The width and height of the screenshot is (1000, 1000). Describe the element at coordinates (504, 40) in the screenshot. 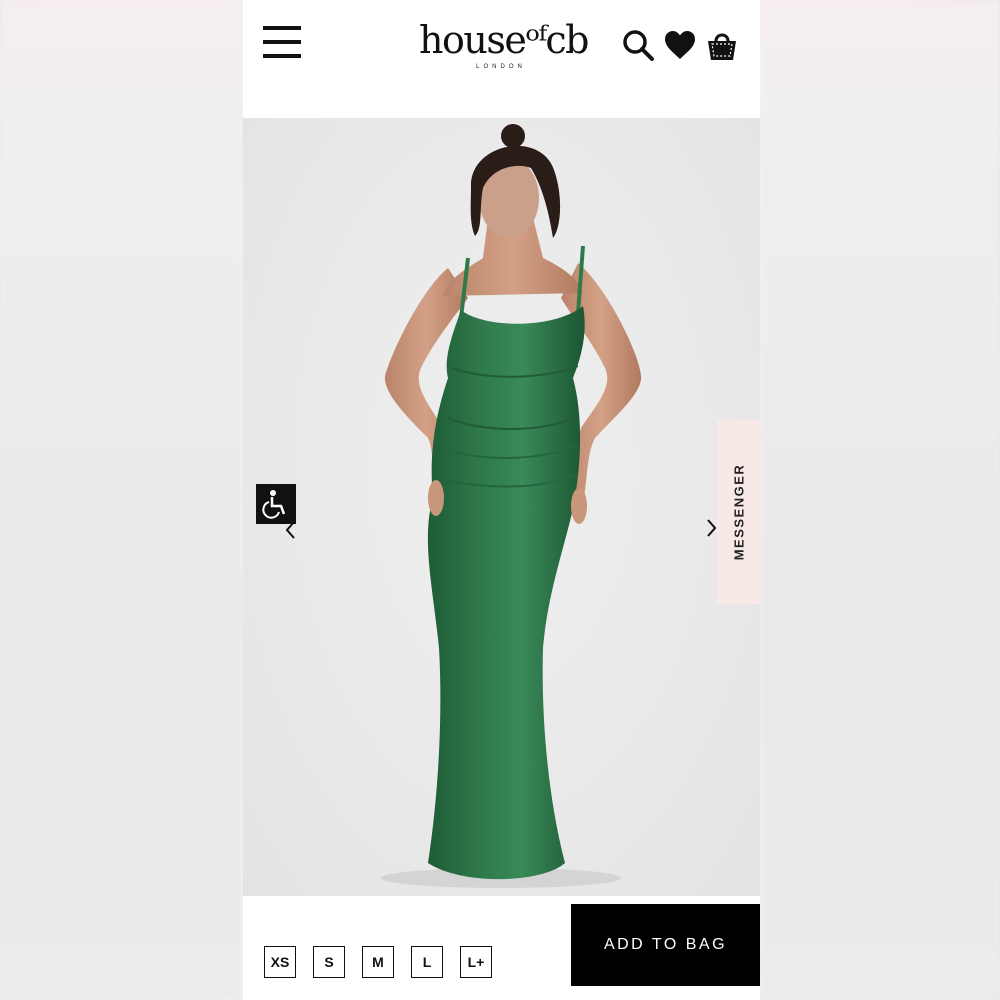

I see `logo-wordmark: houseᵒᶠcb` at that location.